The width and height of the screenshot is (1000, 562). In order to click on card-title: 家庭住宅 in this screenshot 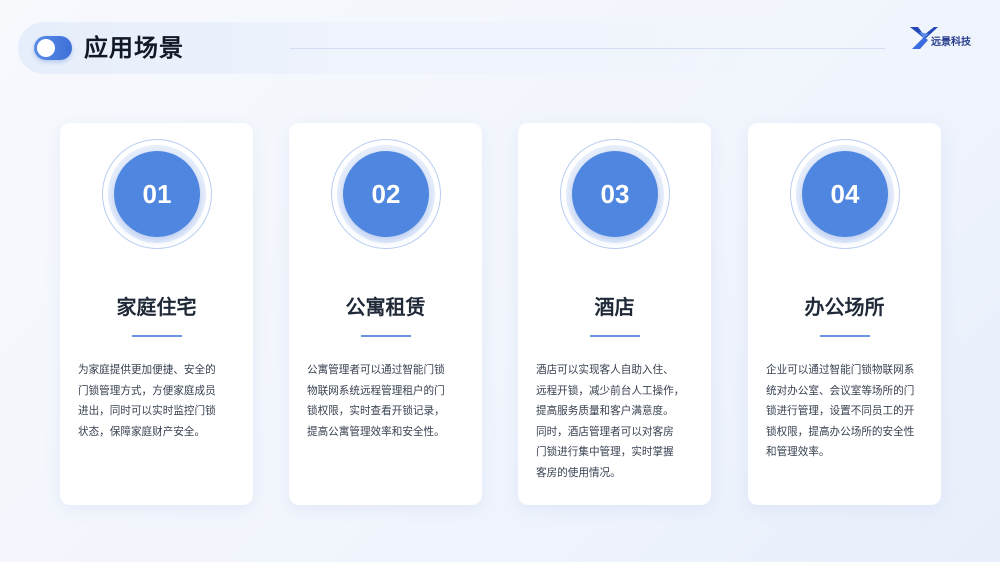, I will do `click(156, 307)`.